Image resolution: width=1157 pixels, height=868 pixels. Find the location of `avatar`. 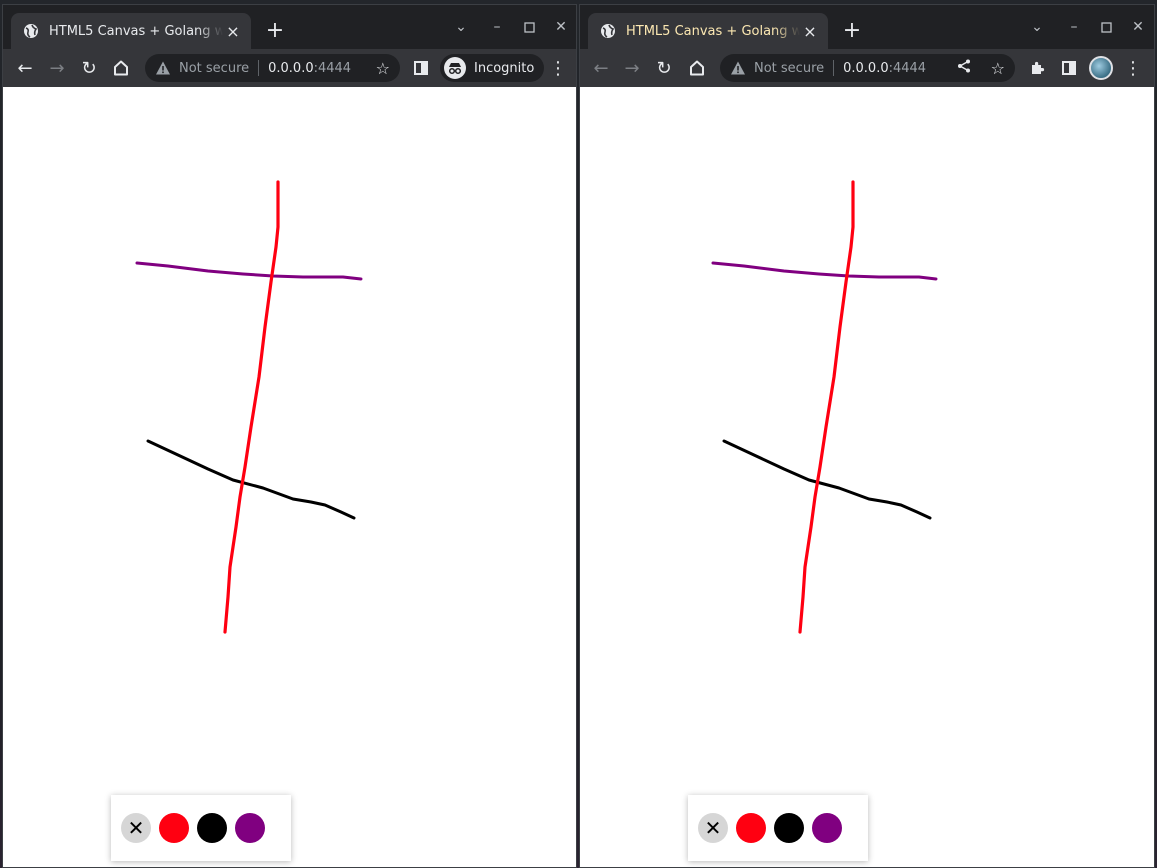

avatar is located at coordinates (1101, 68).